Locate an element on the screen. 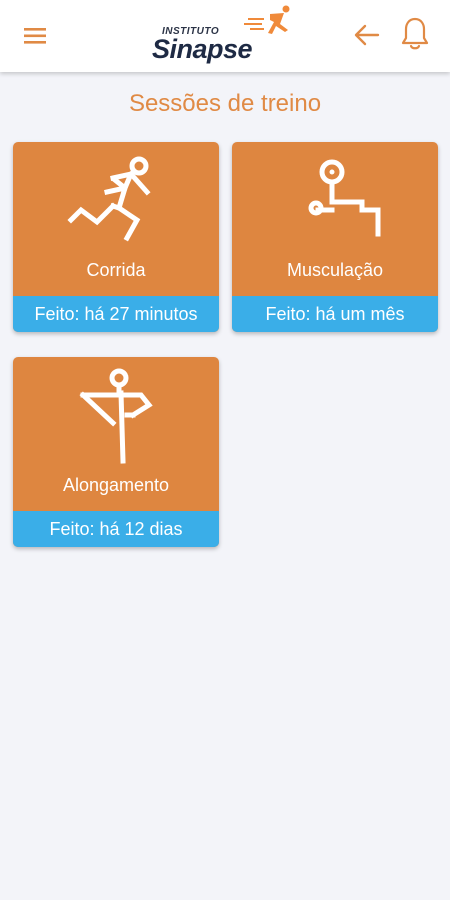 The image size is (450, 900). weightlifting-icon is located at coordinates (335, 204).